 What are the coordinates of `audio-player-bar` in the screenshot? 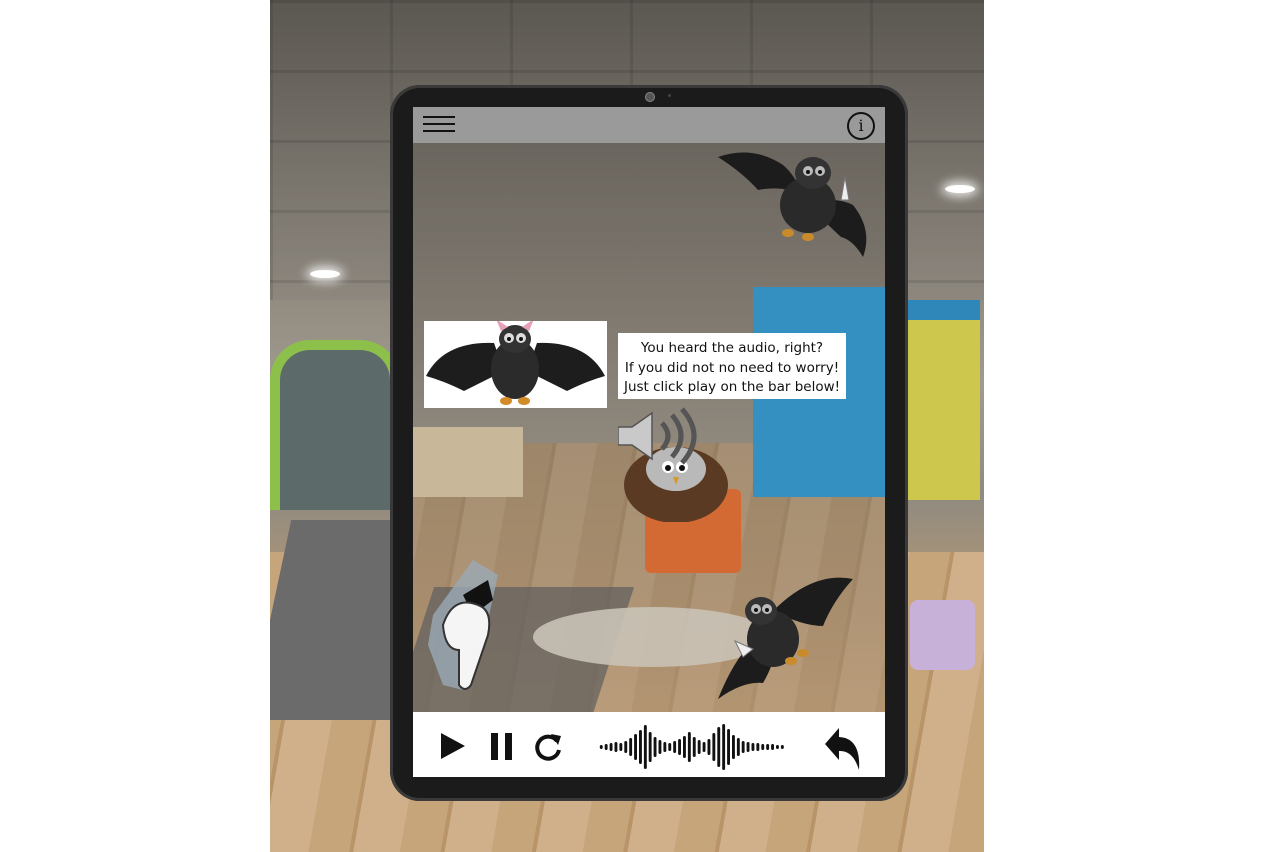 It's located at (649, 744).